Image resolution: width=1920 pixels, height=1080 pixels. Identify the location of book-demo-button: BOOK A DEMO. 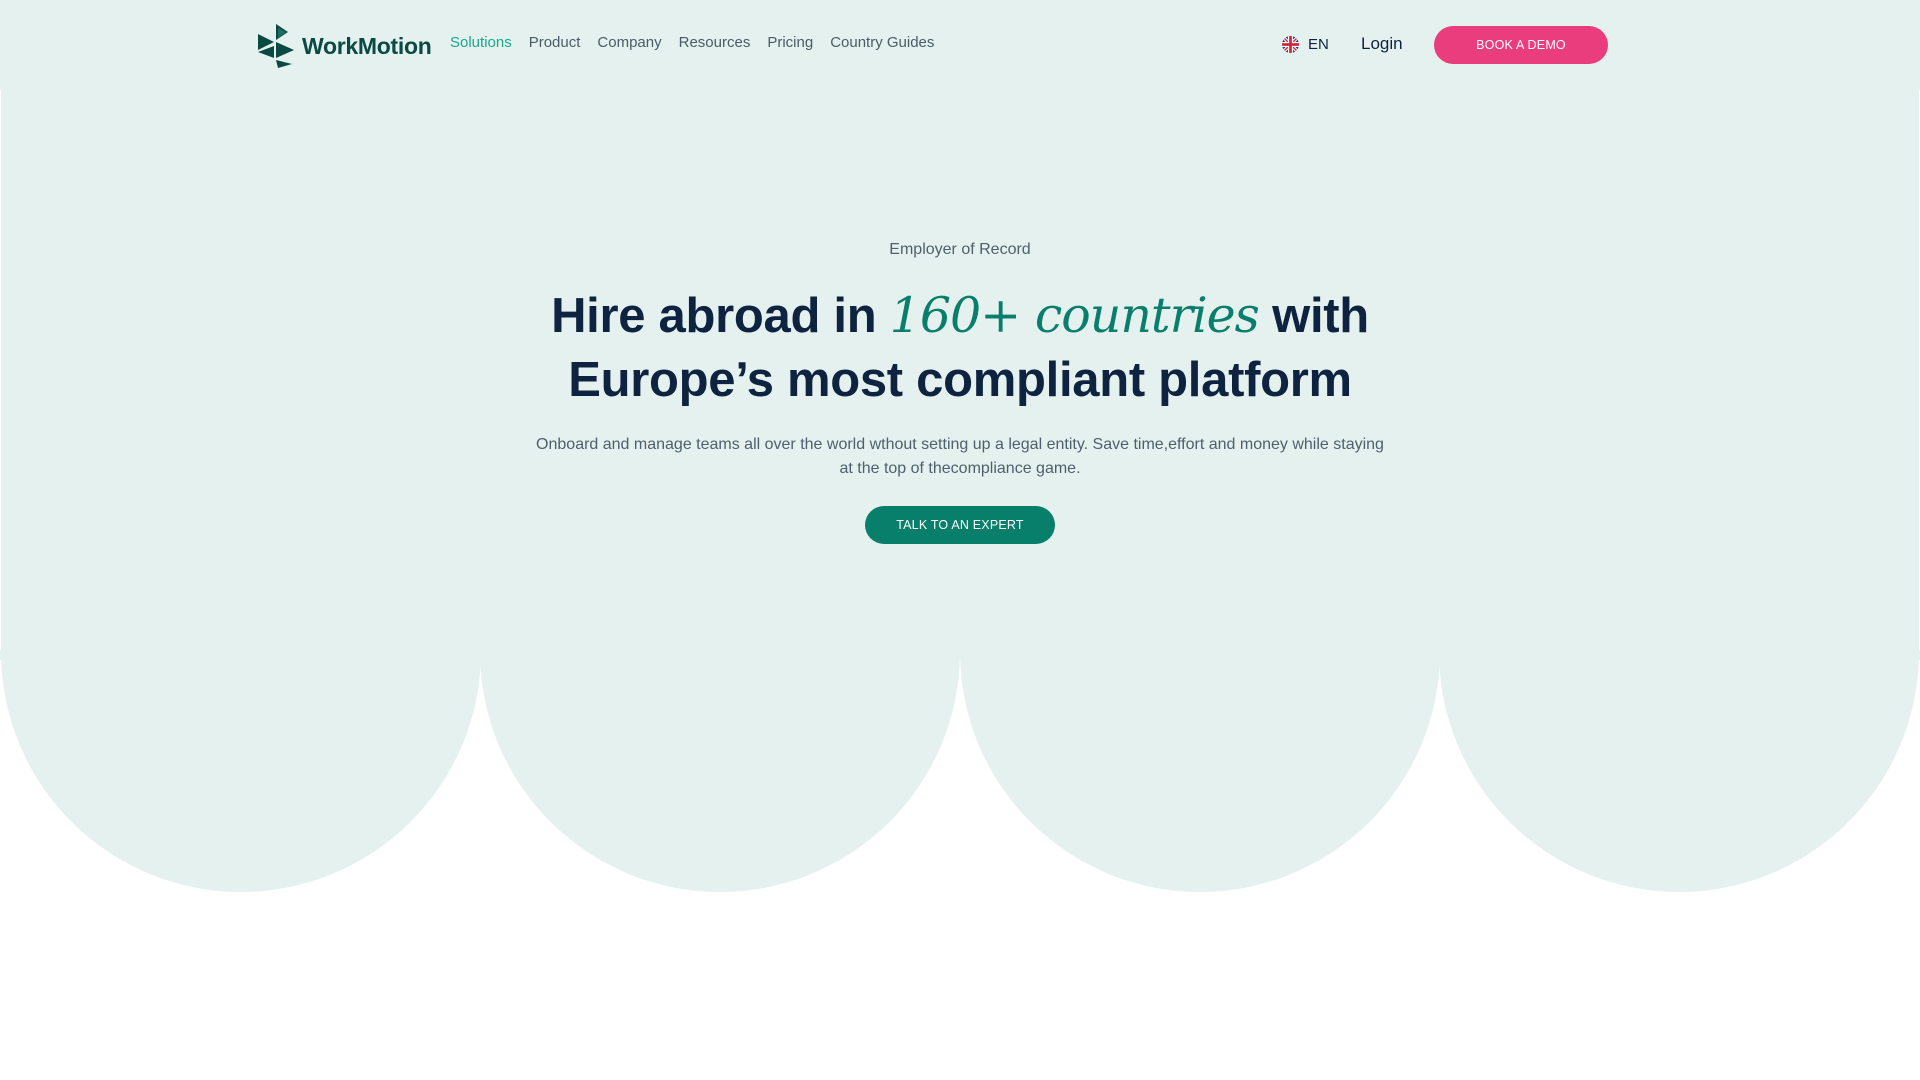
(1521, 45).